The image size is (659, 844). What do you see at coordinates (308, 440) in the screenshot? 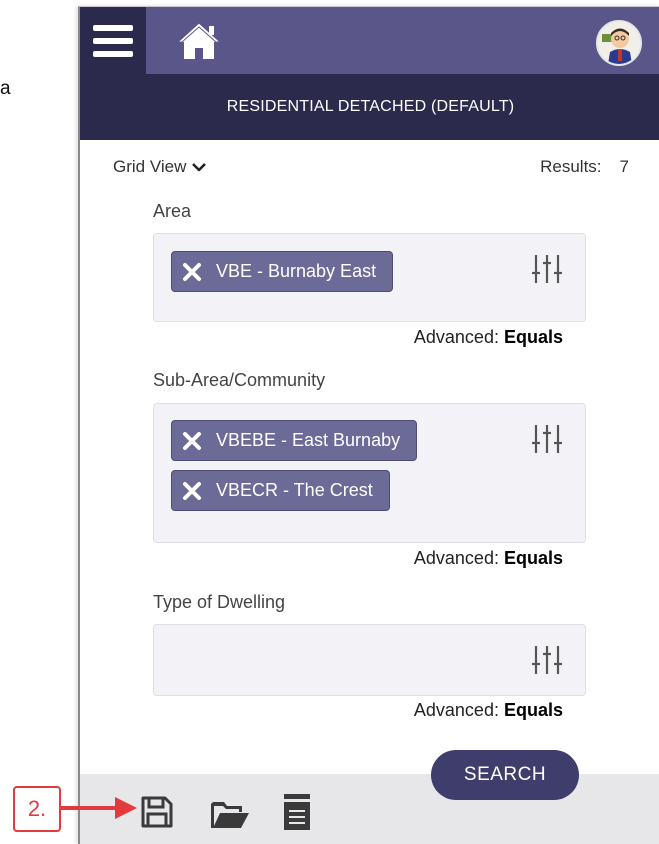
I see `chip-label: VBEBE - East Burnaby` at bounding box center [308, 440].